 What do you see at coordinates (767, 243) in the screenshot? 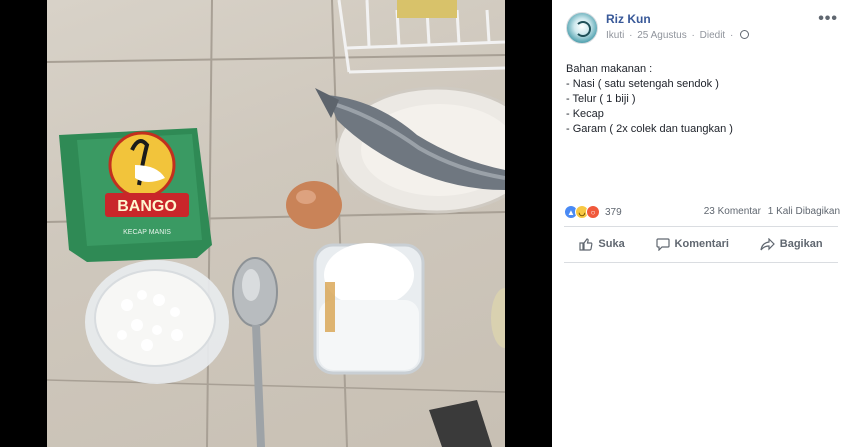
I see `share-icon` at bounding box center [767, 243].